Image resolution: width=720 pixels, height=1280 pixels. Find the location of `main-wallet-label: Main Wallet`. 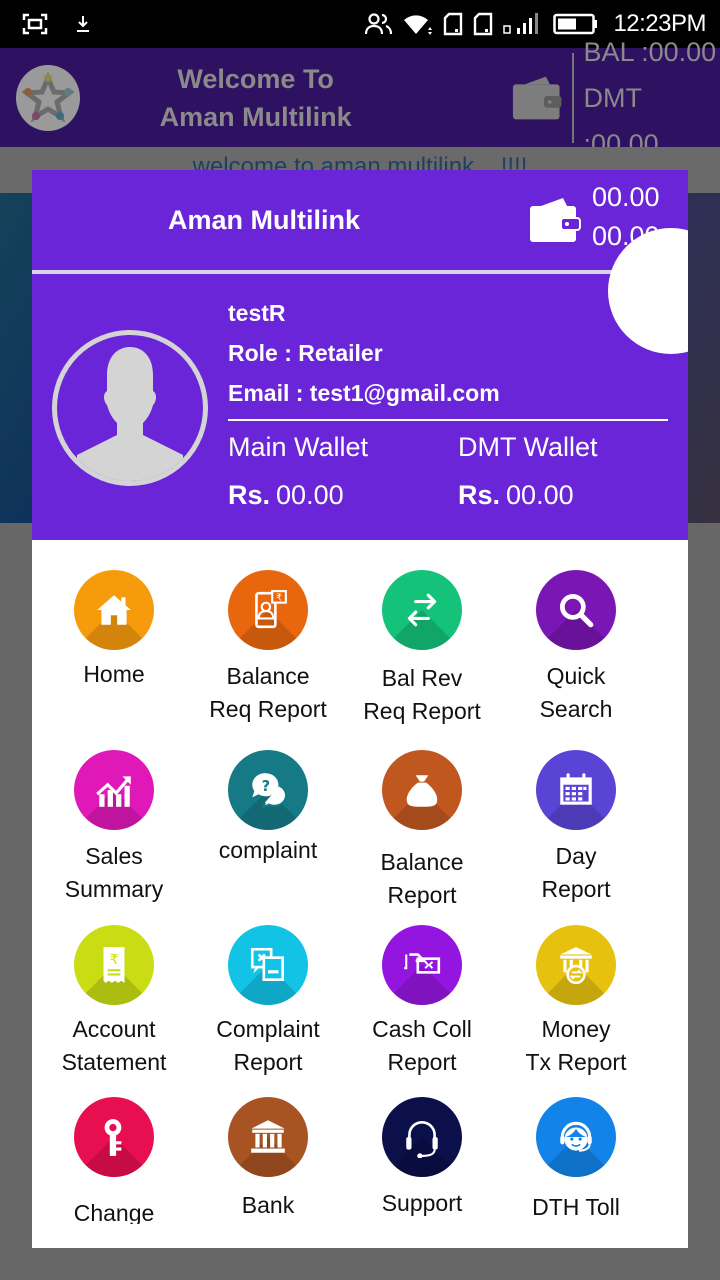

main-wallet-label: Main Wallet is located at coordinates (298, 447).